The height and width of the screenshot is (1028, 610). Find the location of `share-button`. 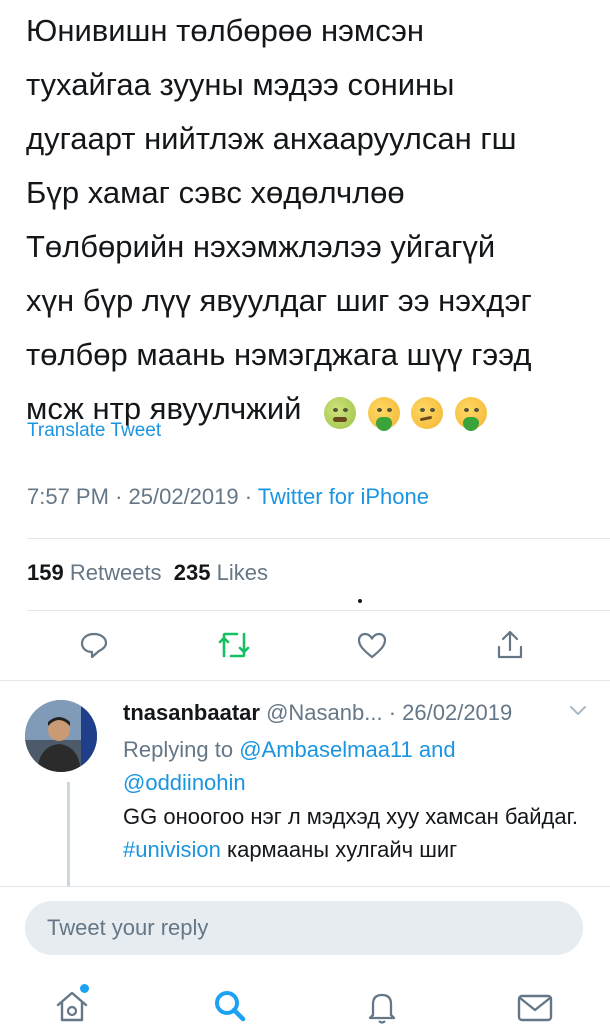

share-button is located at coordinates (510, 645).